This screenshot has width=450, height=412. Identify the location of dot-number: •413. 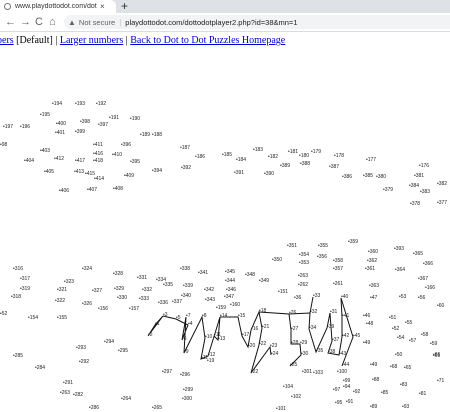
(79, 172).